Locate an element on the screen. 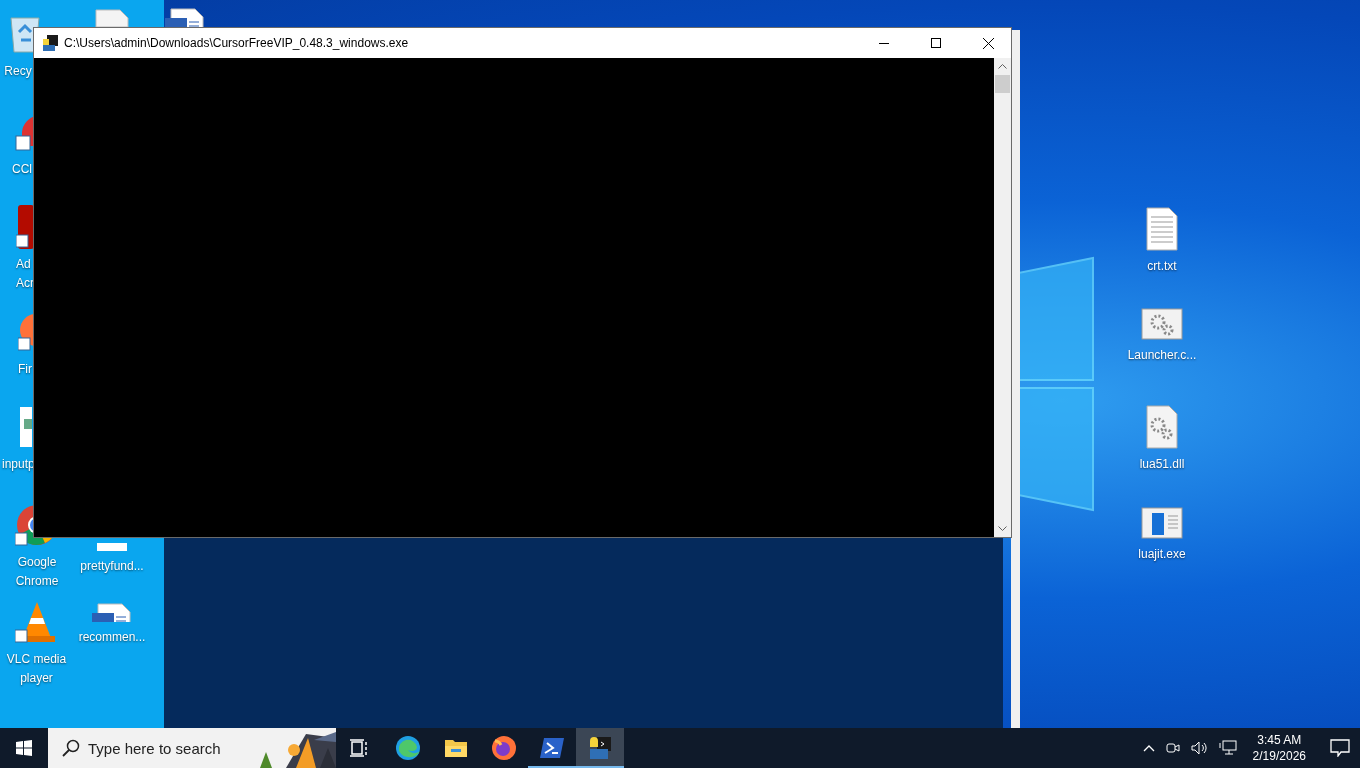 This screenshot has width=1360, height=768. close-icon is located at coordinates (988, 43).